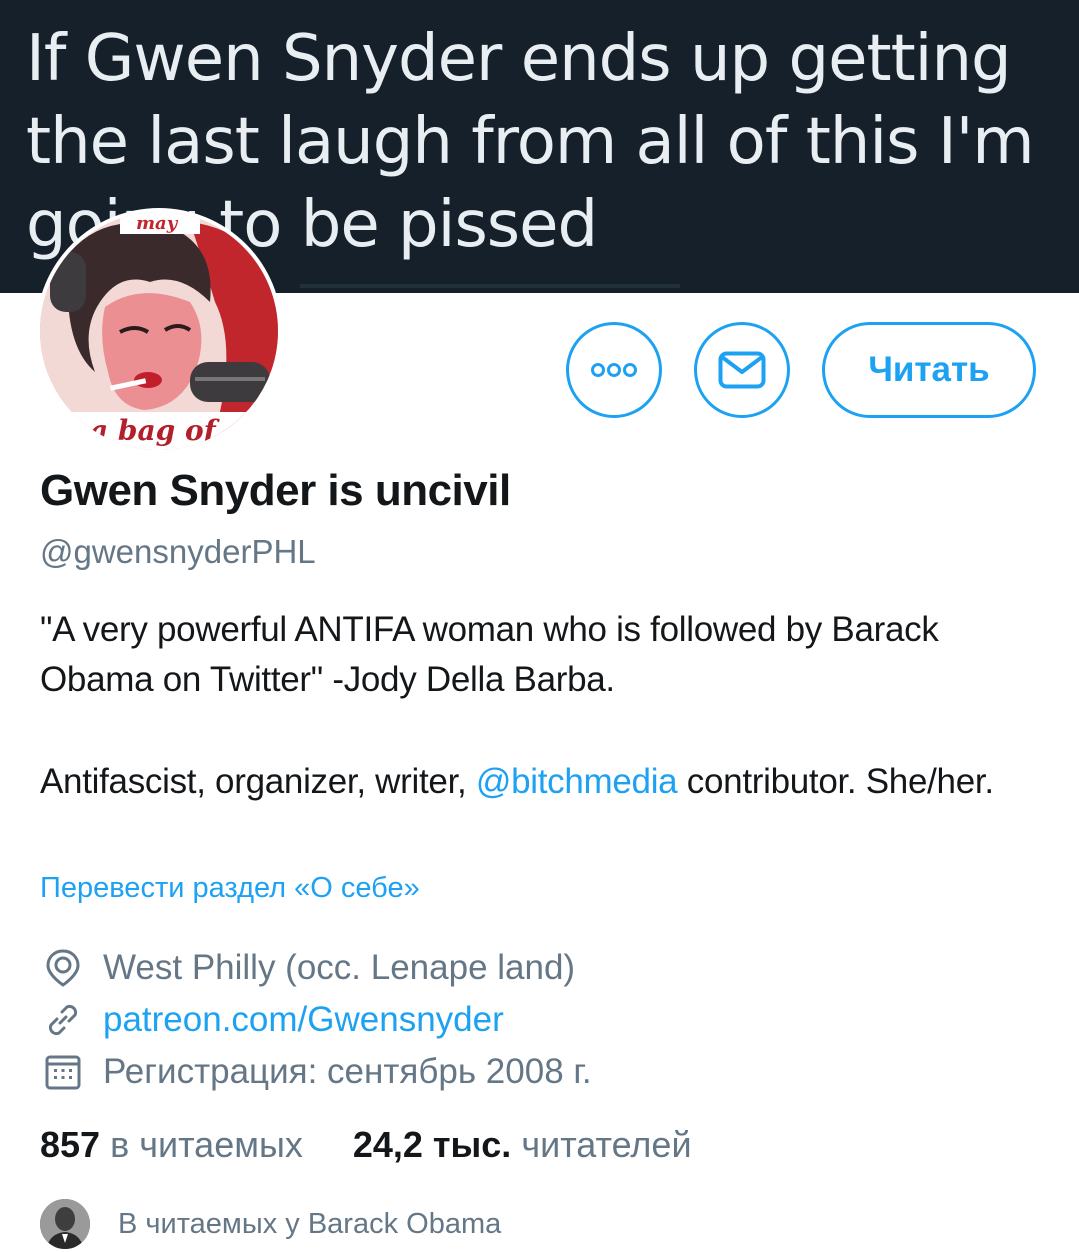 This screenshot has width=1079, height=1252. I want to click on profile-join-date: Регистрация: сентябрь 2008 г., so click(316, 1072).